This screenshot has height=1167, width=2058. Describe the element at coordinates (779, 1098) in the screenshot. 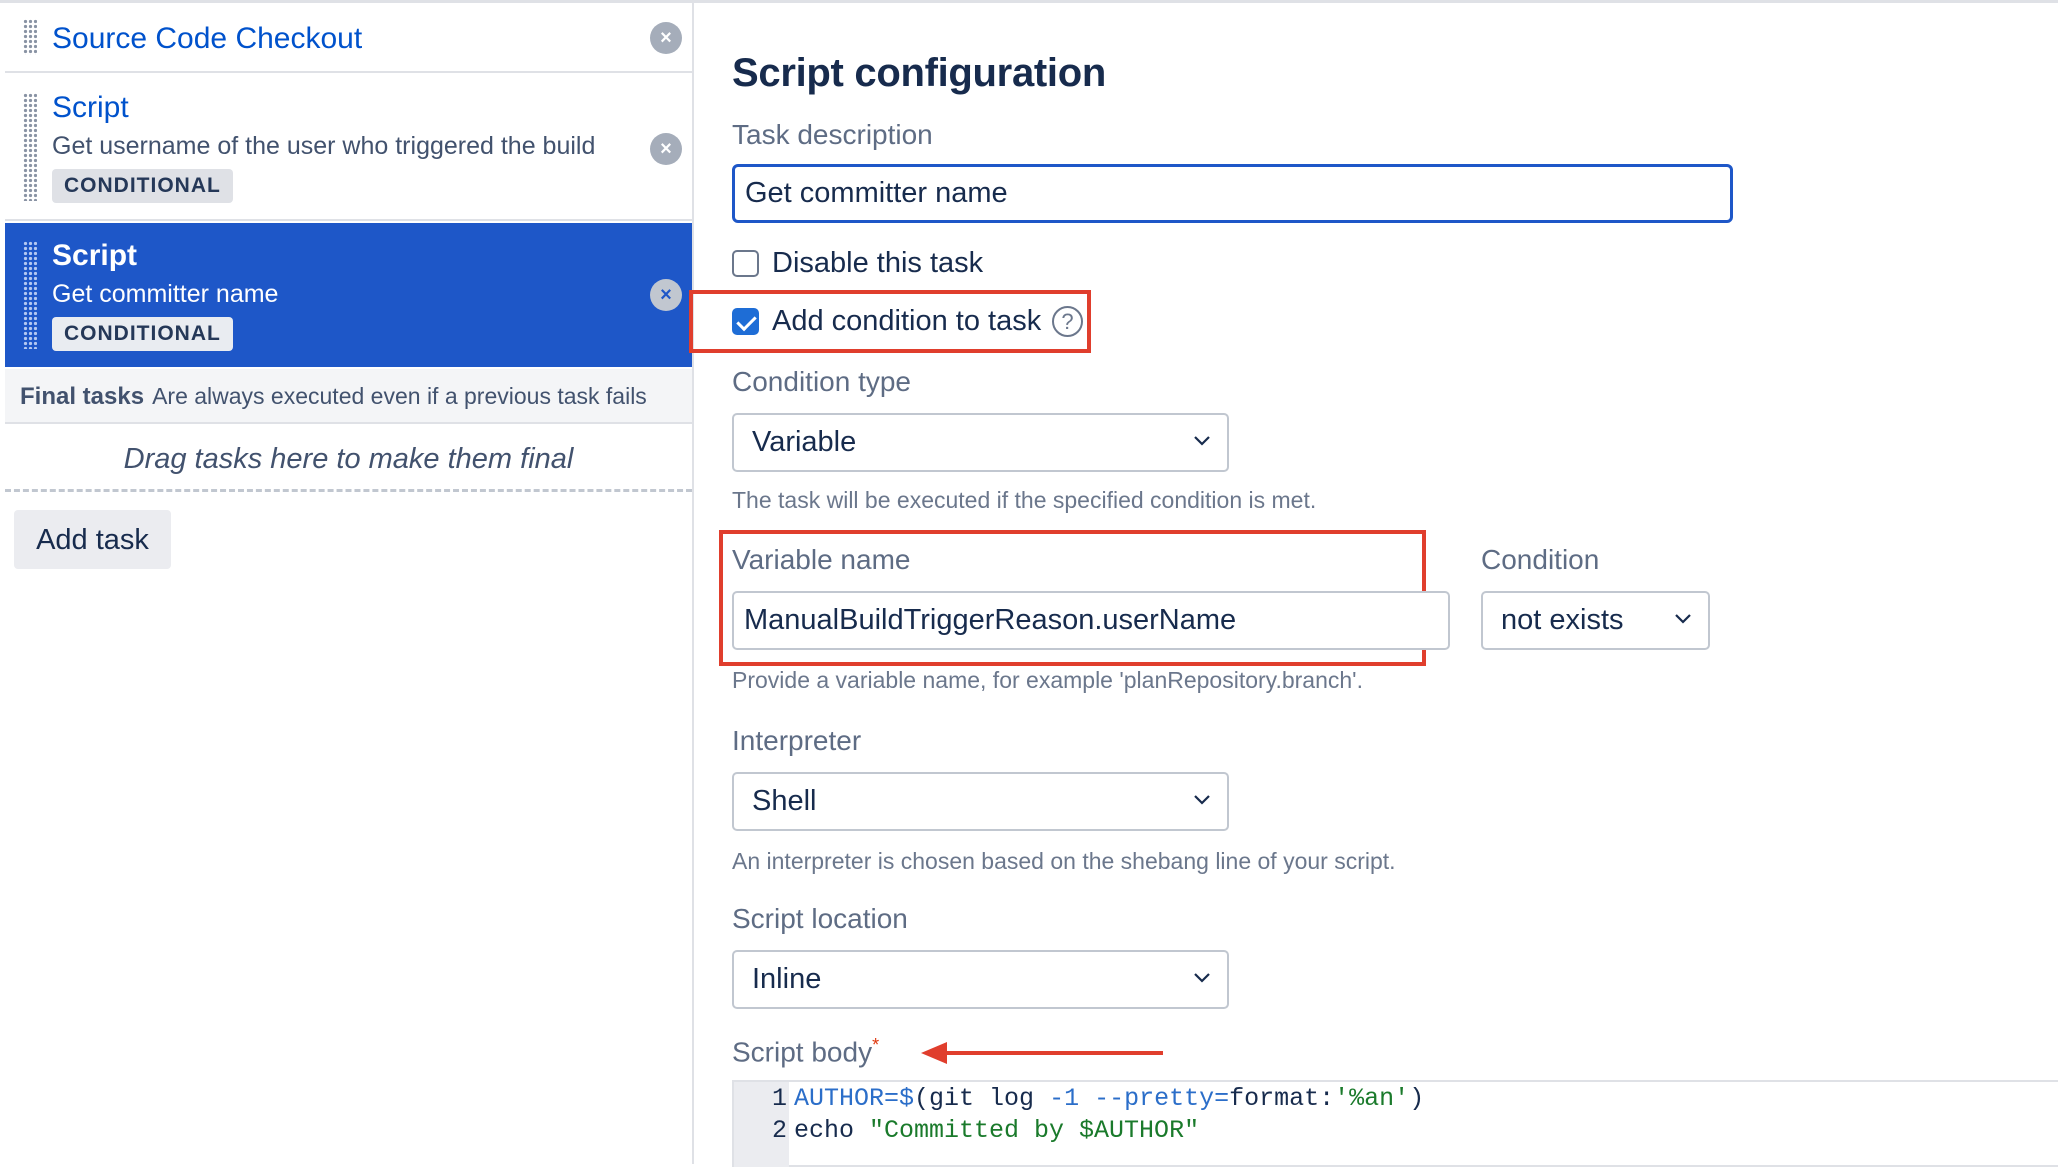

I see `line-number: 1` at that location.